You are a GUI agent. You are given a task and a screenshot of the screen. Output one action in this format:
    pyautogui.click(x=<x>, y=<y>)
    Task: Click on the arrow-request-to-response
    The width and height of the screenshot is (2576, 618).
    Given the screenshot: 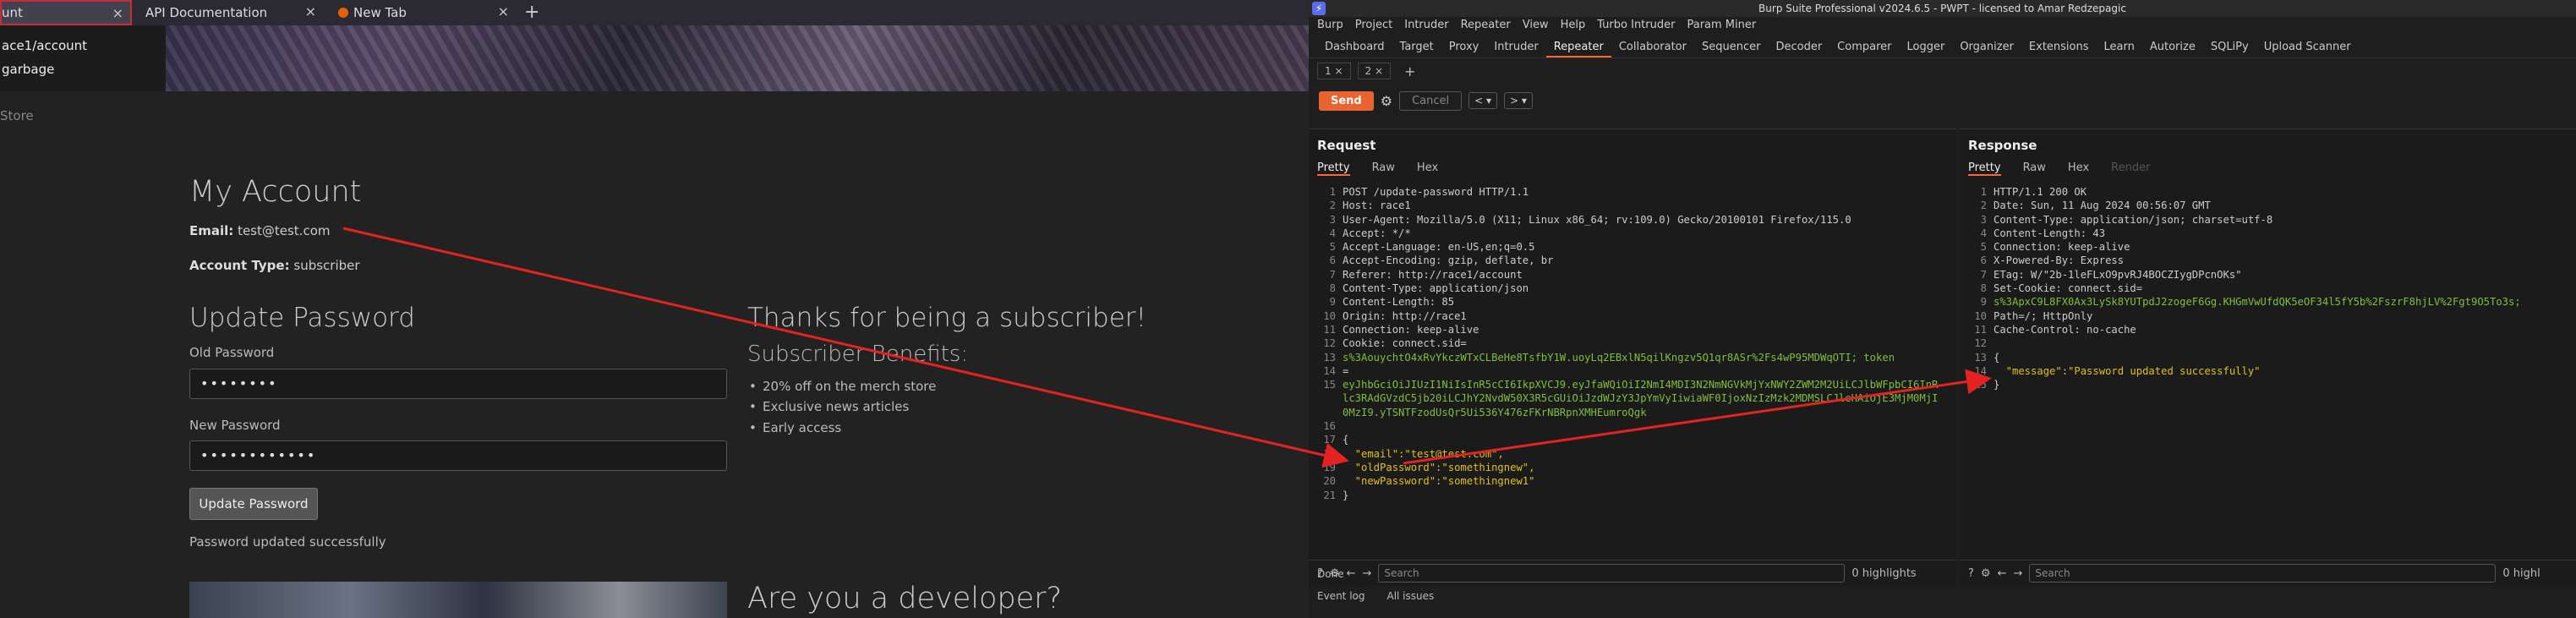 What is the action you would take?
    pyautogui.click(x=1697, y=417)
    